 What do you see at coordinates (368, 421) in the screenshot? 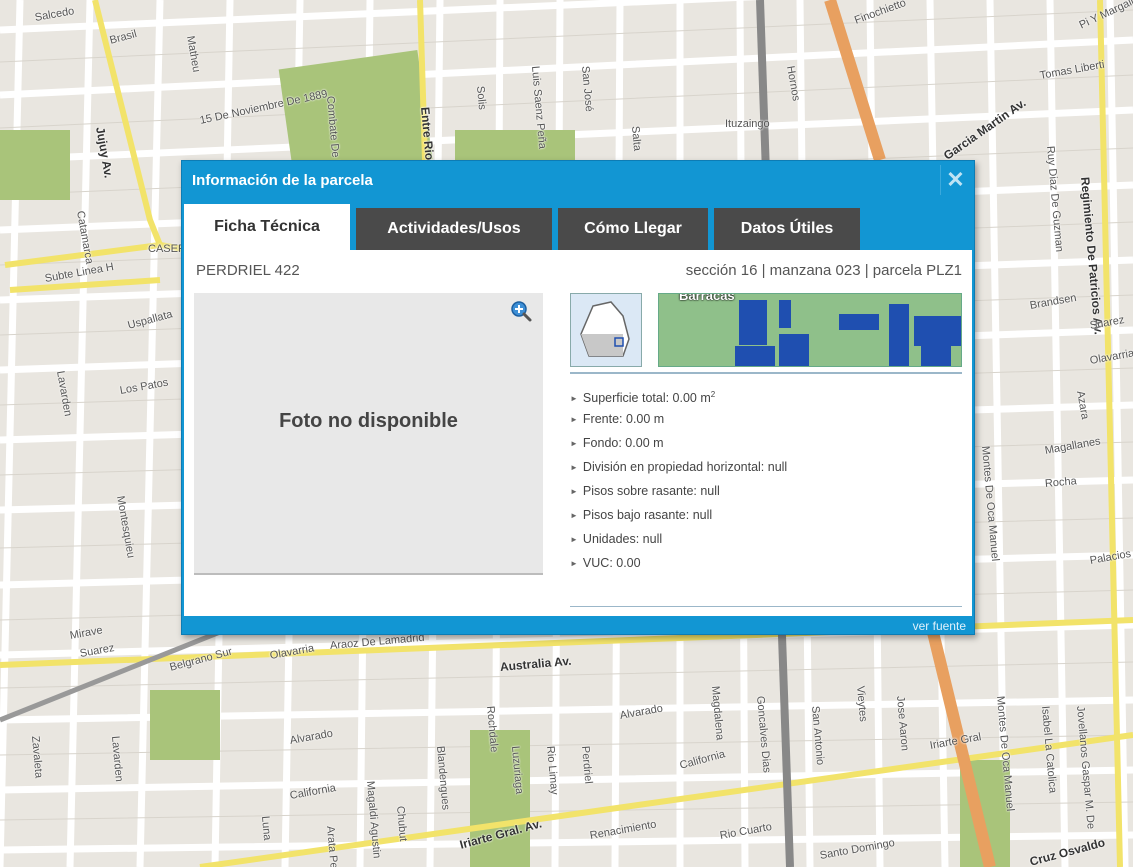
I see `photo-unavailable-text: Foto no disponible` at bounding box center [368, 421].